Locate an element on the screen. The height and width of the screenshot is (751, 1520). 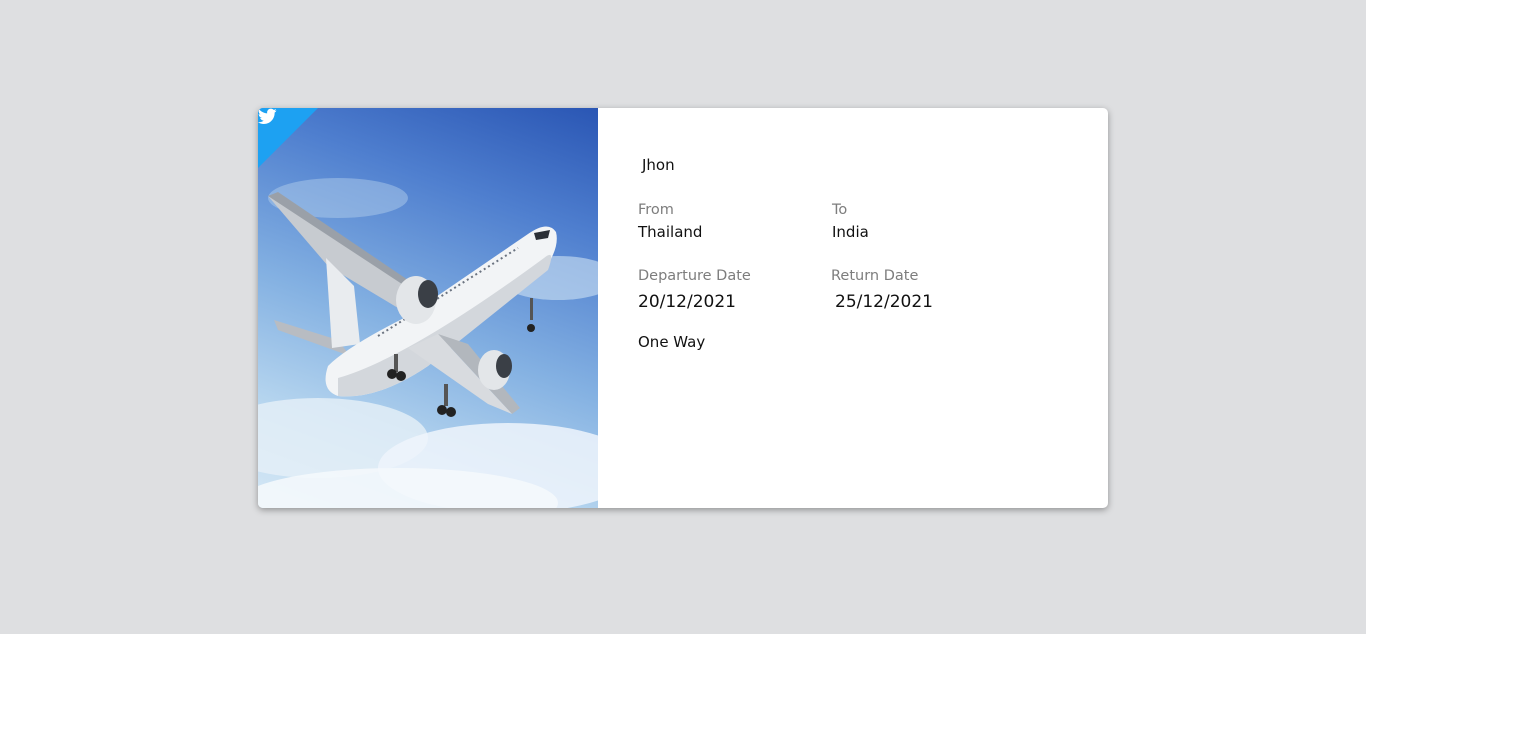
airplane-illustration is located at coordinates (428, 343).